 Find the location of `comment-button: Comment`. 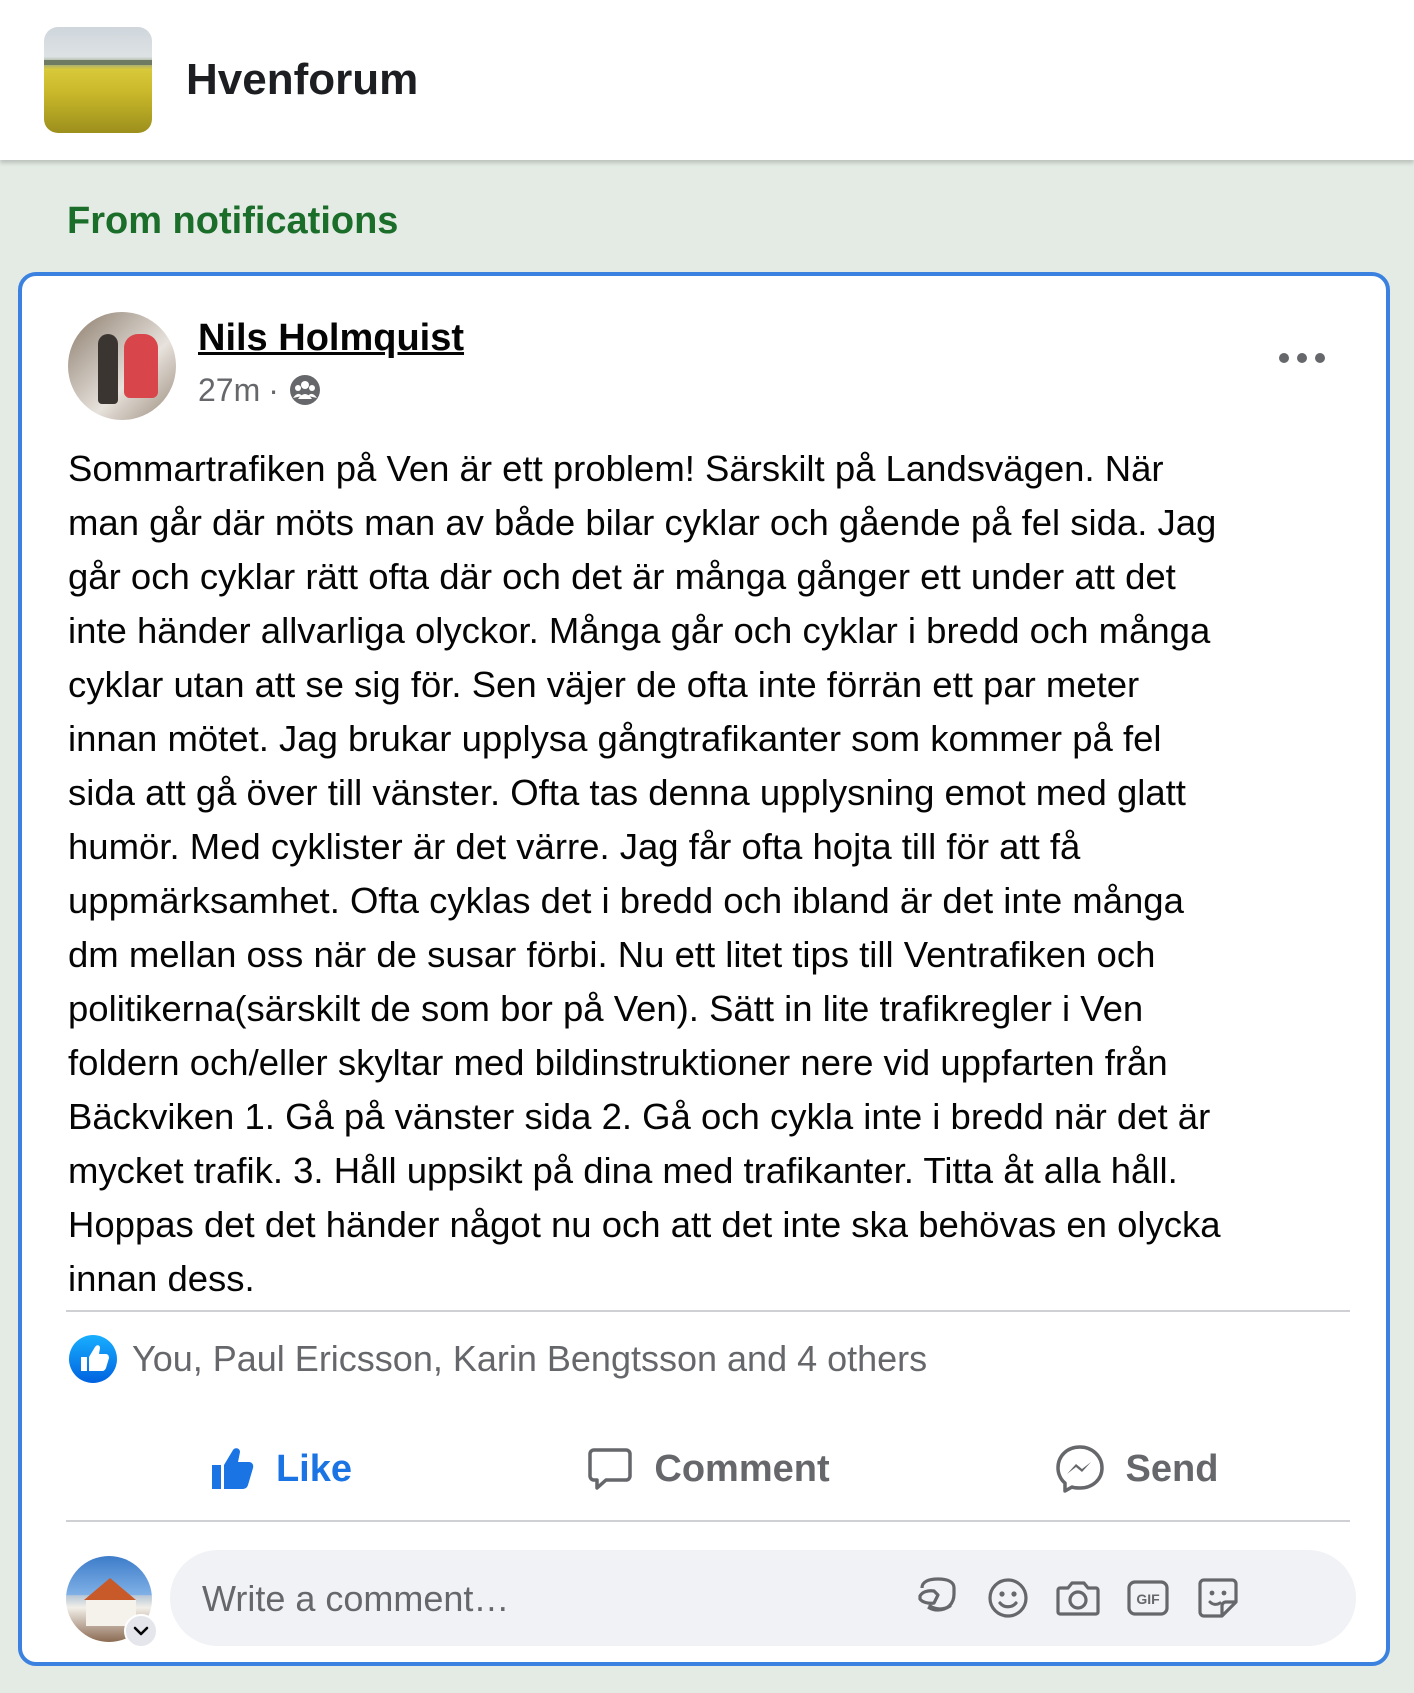

comment-button: Comment is located at coordinates (708, 1469).